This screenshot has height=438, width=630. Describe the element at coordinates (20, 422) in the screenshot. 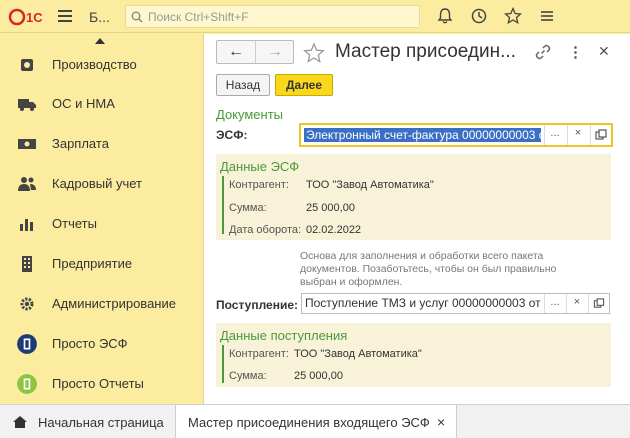

I see `home-icon` at that location.